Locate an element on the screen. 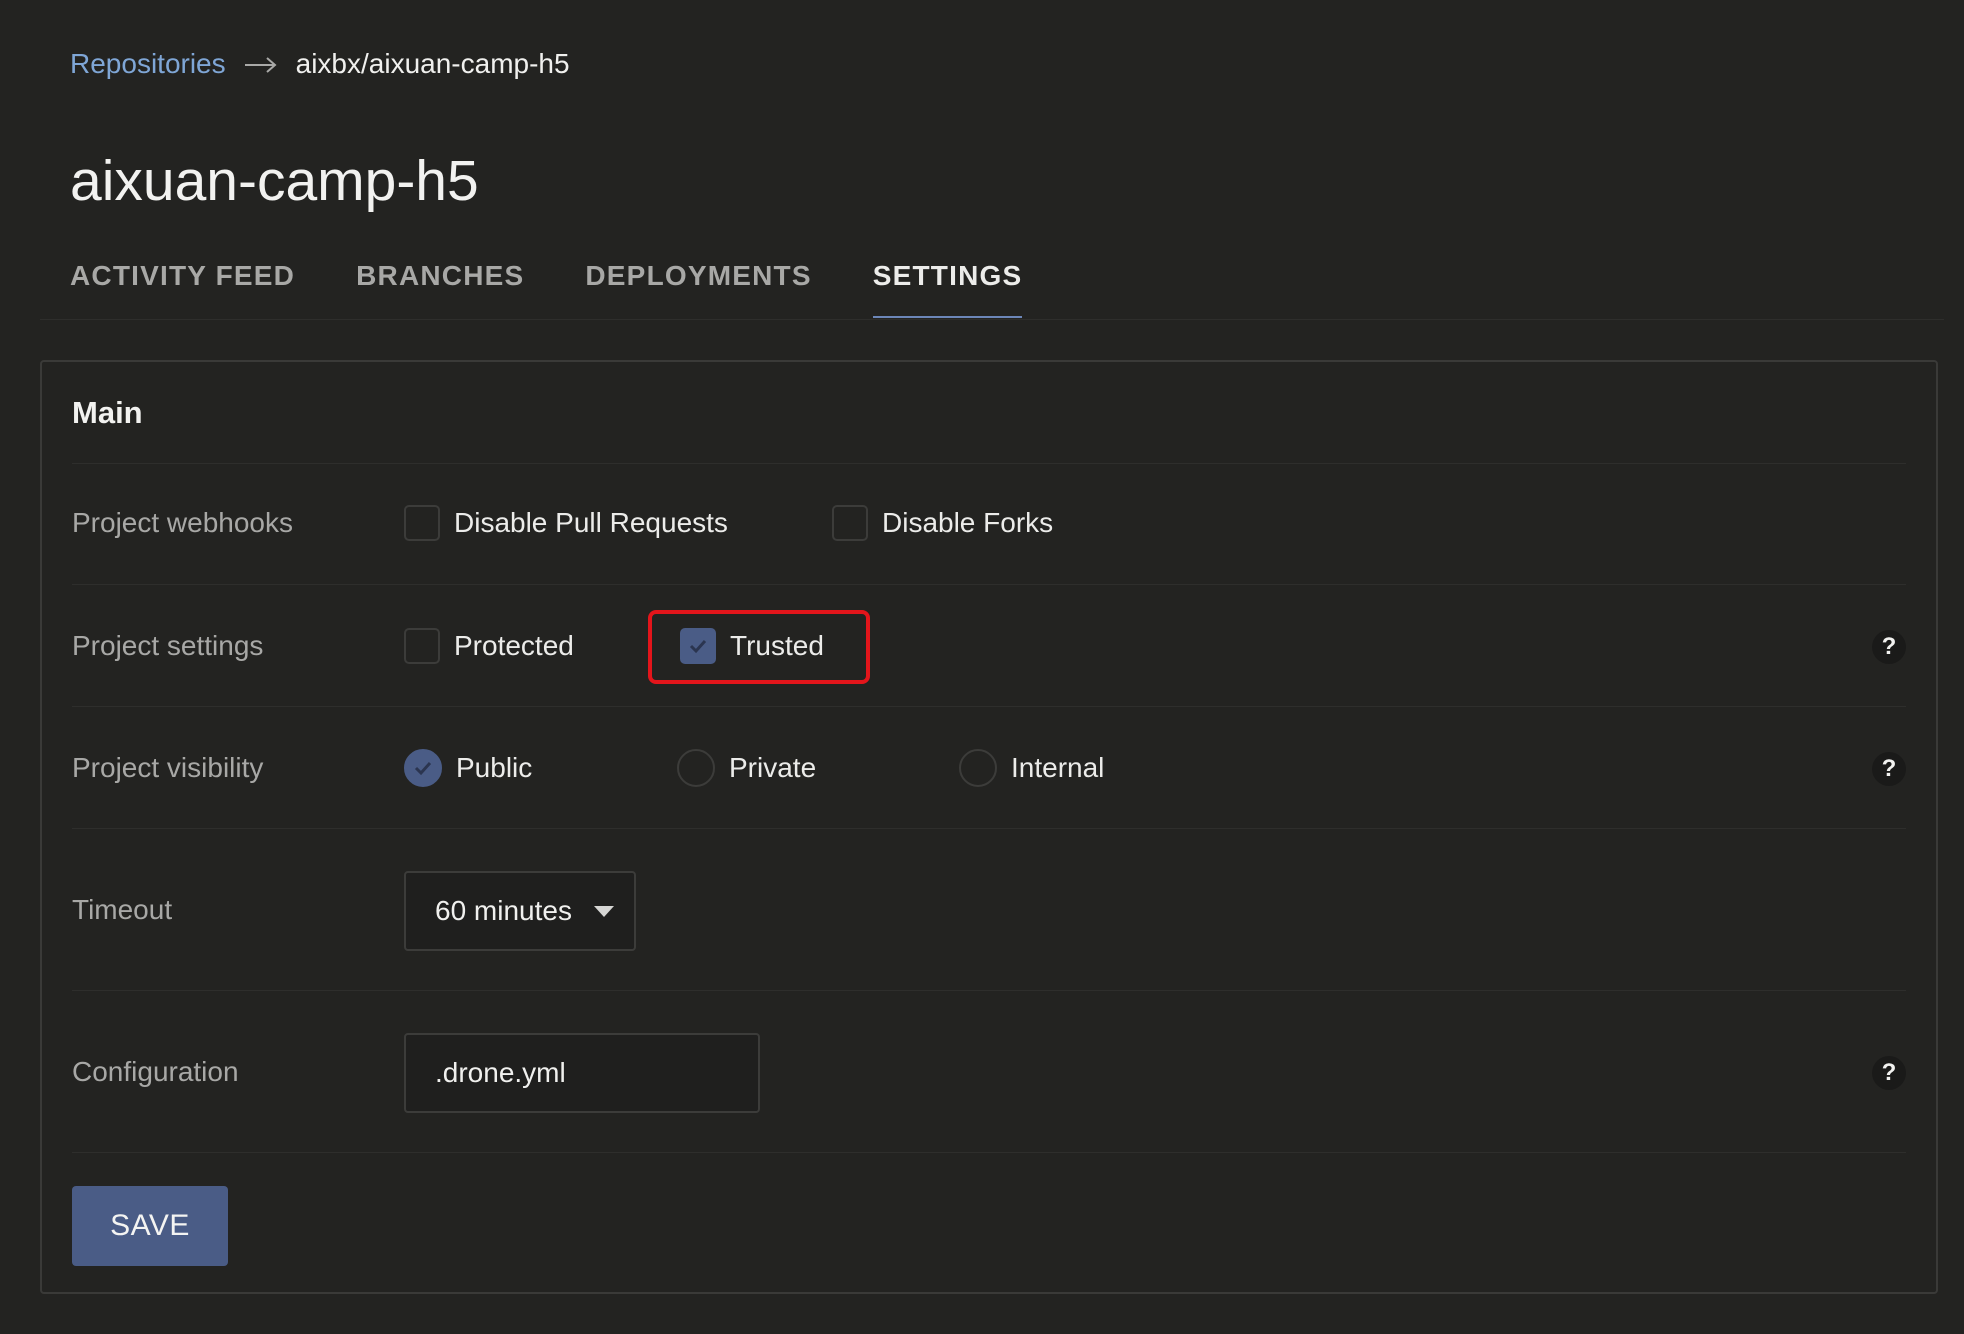 The image size is (1964, 1334). protected-option: Protected is located at coordinates (489, 646).